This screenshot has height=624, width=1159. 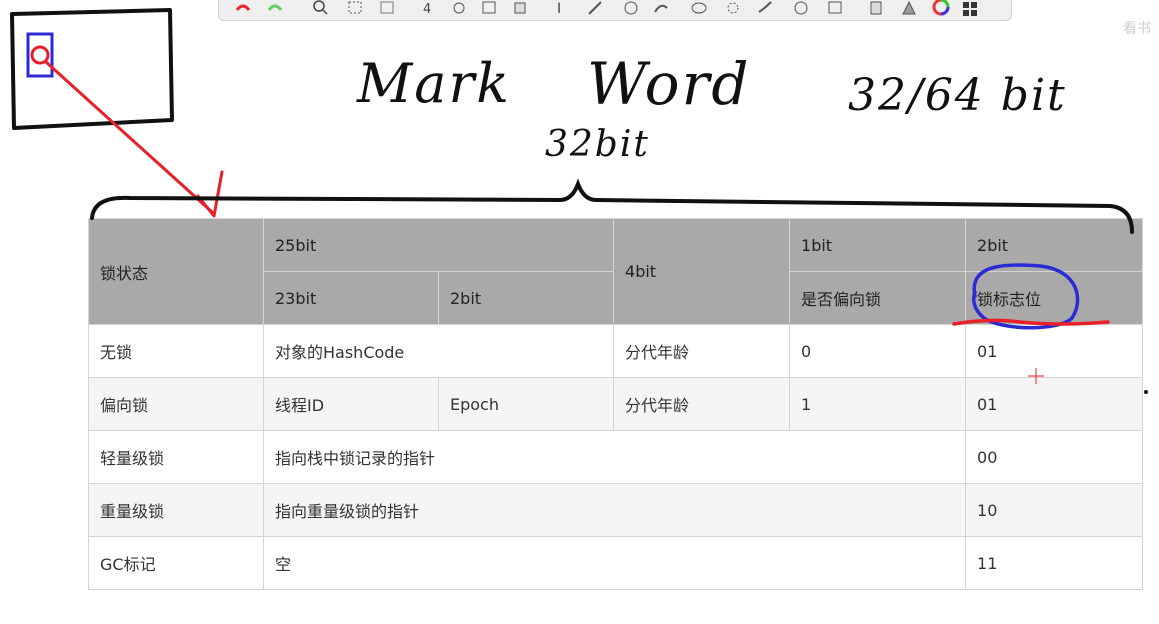 I want to click on shapes-icon, so click(x=733, y=8).